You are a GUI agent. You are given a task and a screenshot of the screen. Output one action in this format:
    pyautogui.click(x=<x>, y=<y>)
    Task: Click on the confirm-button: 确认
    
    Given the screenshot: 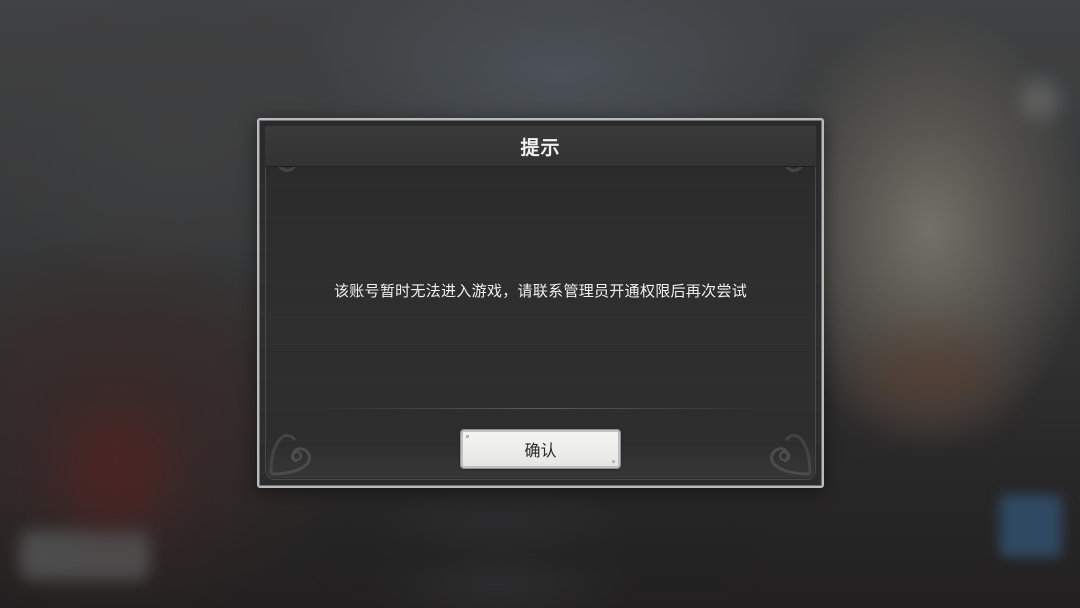 What is the action you would take?
    pyautogui.click(x=540, y=449)
    